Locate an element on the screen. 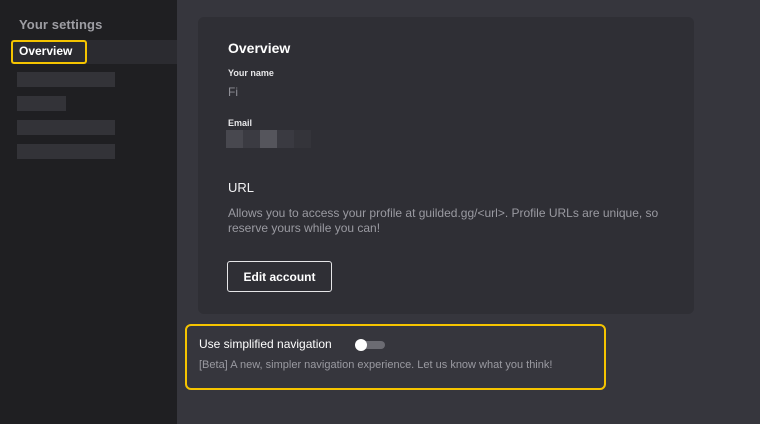 The image size is (760, 424). name-label: Your name is located at coordinates (251, 73).